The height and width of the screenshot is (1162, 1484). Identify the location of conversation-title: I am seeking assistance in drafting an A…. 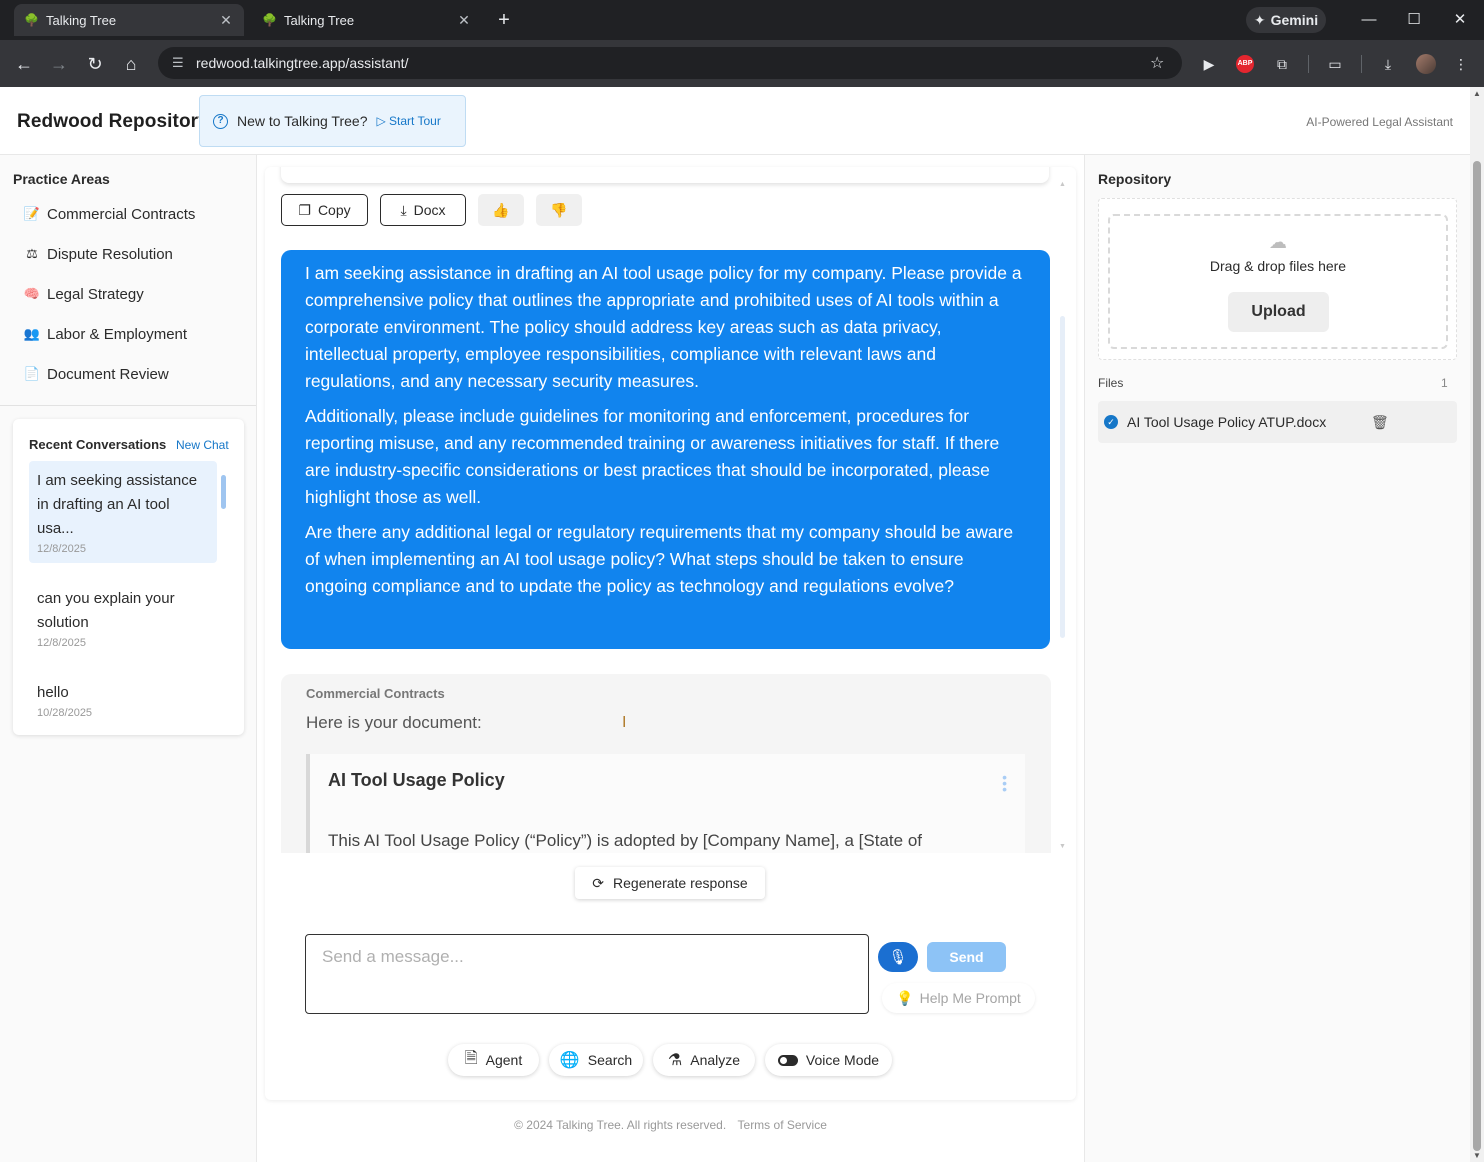
(117, 504).